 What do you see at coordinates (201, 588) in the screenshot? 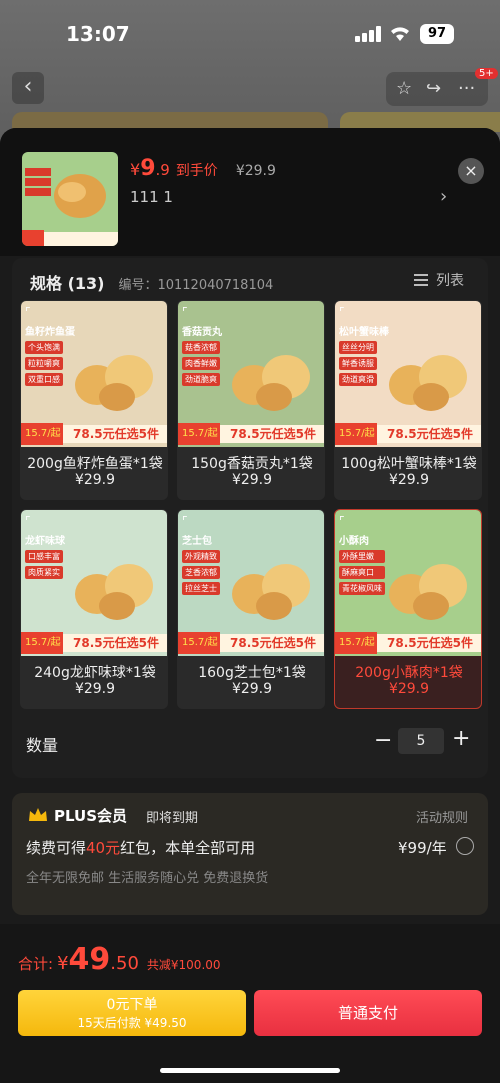
I see `feature-tag: 拉丝芝士` at bounding box center [201, 588].